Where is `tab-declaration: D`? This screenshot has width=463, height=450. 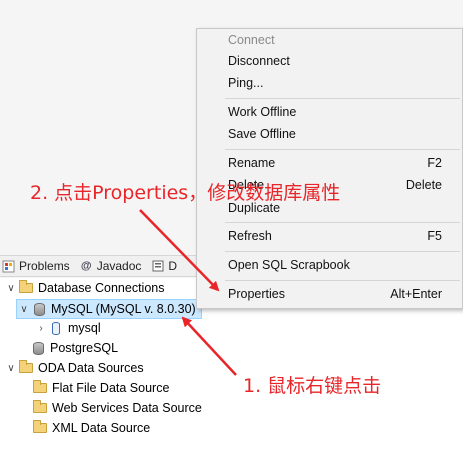 tab-declaration: D is located at coordinates (164, 266).